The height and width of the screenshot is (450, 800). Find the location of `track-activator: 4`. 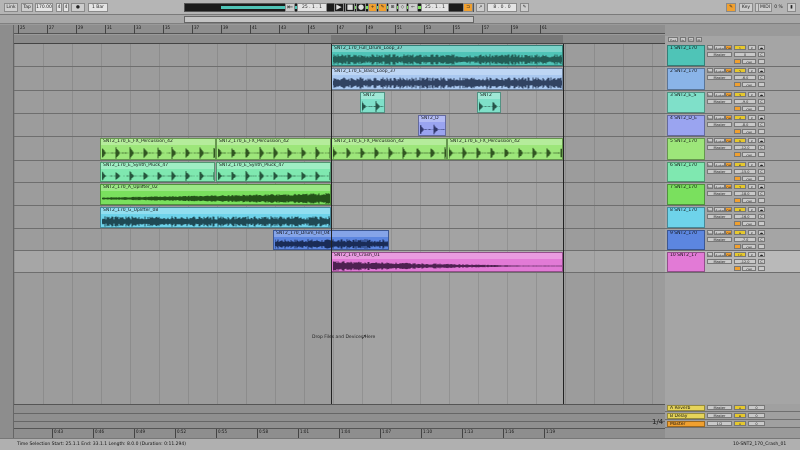

track-activator: 4 is located at coordinates (740, 117).